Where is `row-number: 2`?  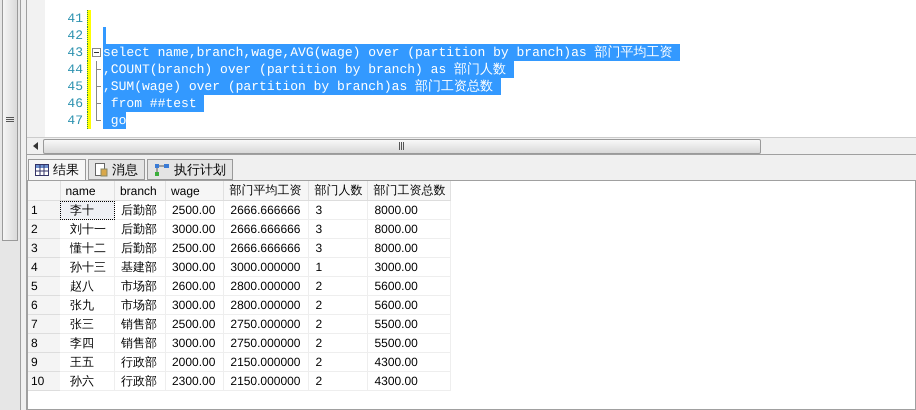 row-number: 2 is located at coordinates (44, 229).